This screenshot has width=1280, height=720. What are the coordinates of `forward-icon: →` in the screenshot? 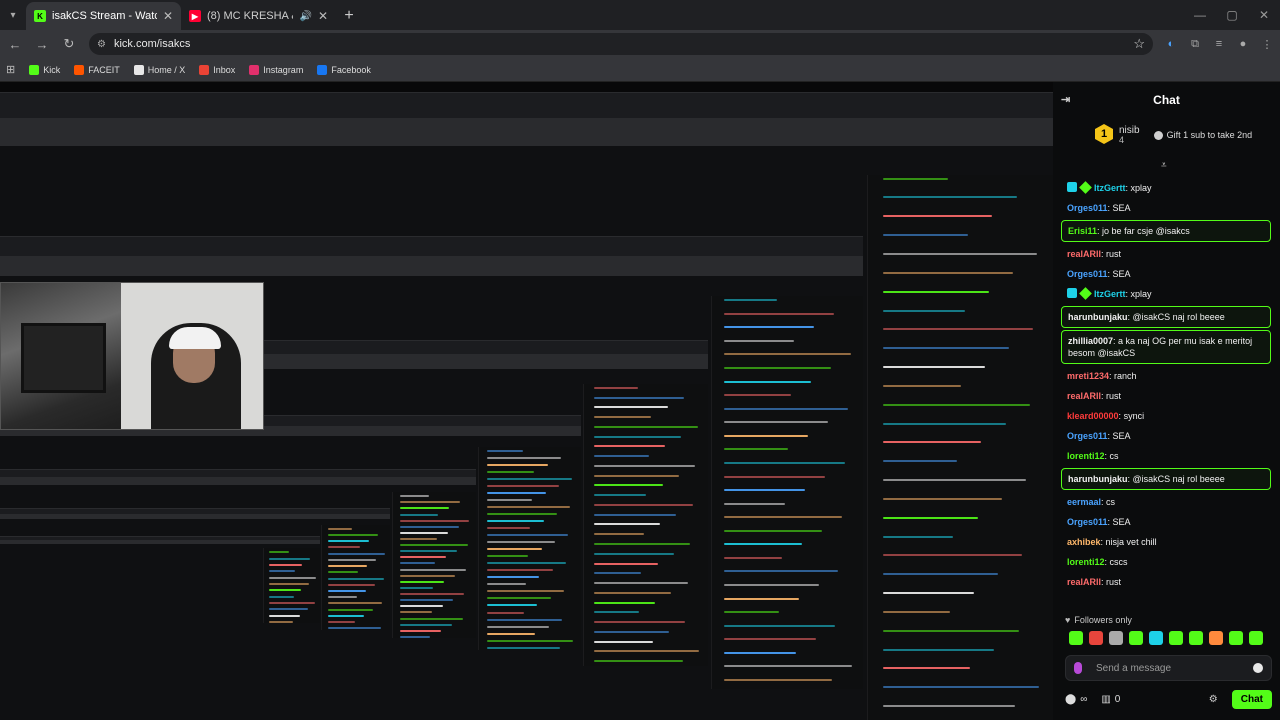 It's located at (42, 44).